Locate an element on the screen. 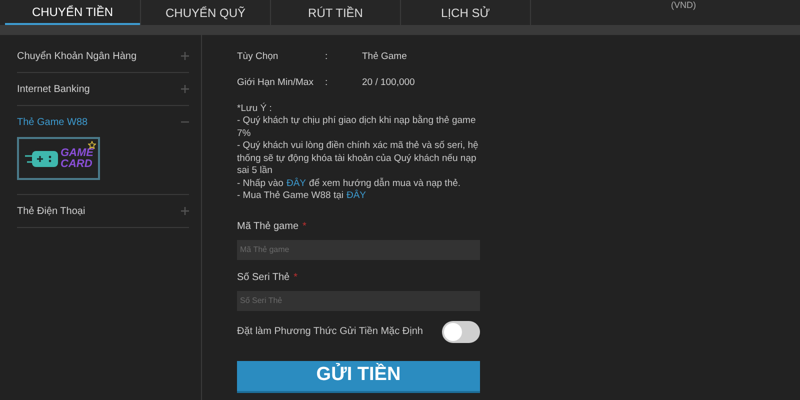 The width and height of the screenshot is (800, 400). note-text: - Mua Thẻ Game W88 tại is located at coordinates (290, 196).